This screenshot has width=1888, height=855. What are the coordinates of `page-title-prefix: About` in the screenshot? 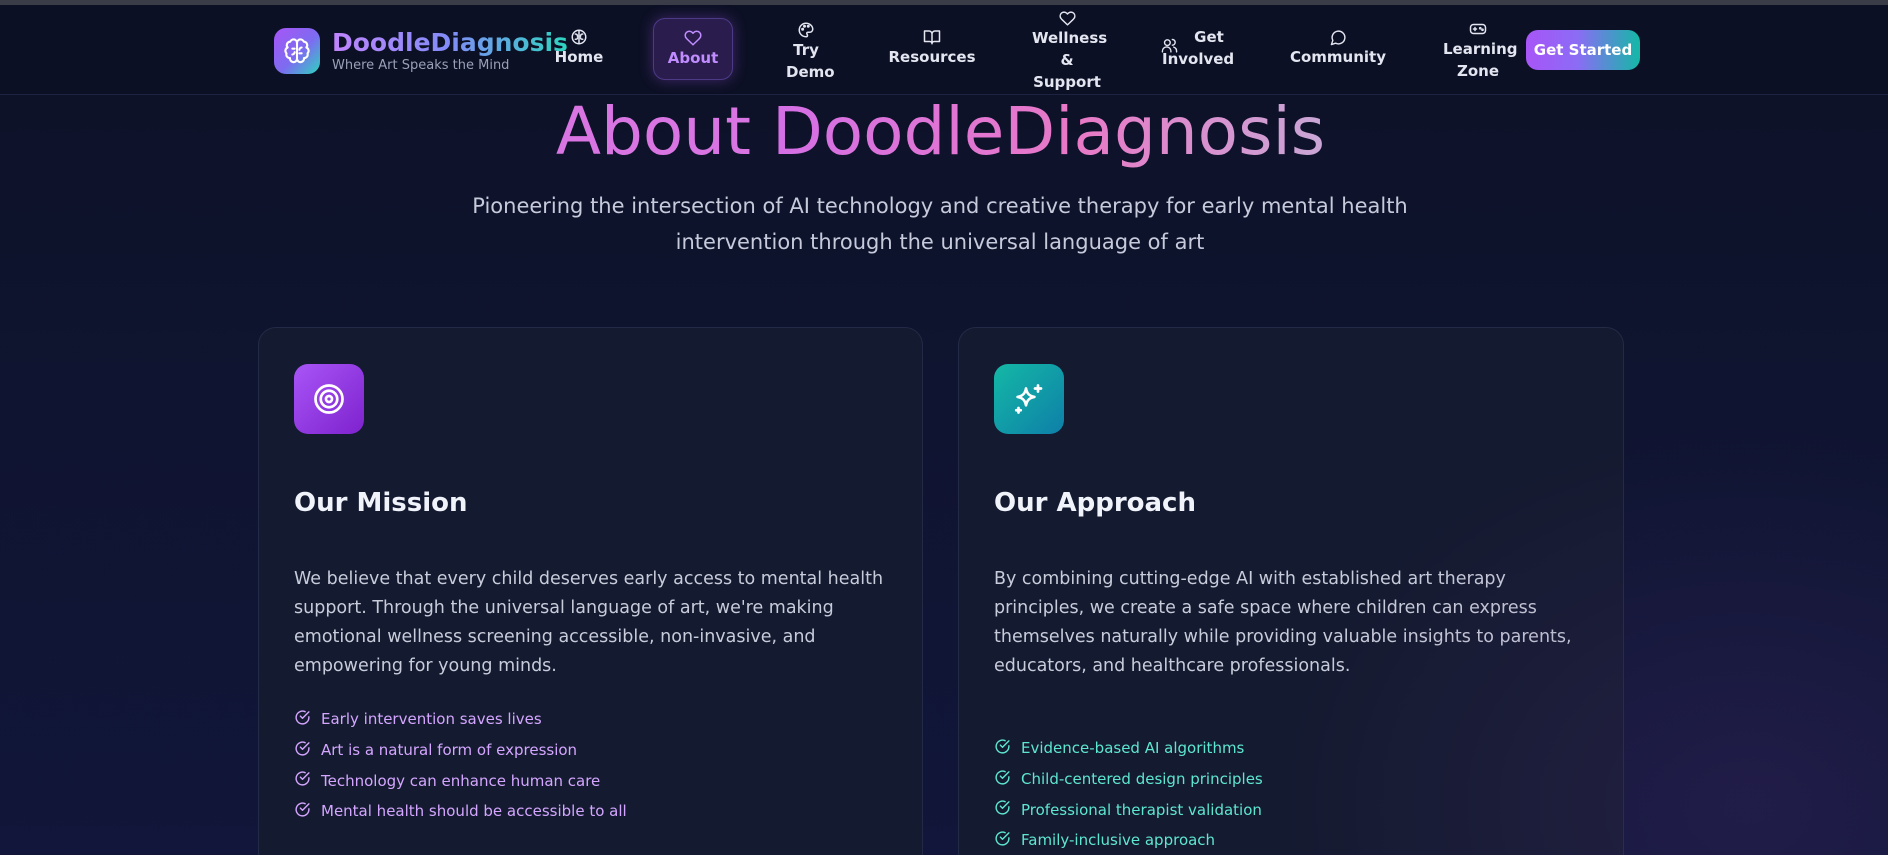 It's located at (653, 131).